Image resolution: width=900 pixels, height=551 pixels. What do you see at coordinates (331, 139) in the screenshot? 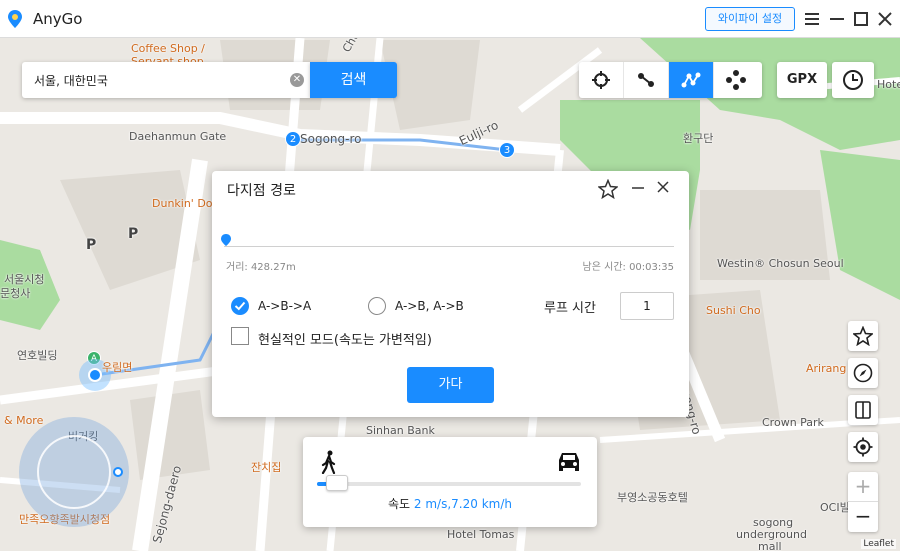
I see `map-label: Sogong-ro` at bounding box center [331, 139].